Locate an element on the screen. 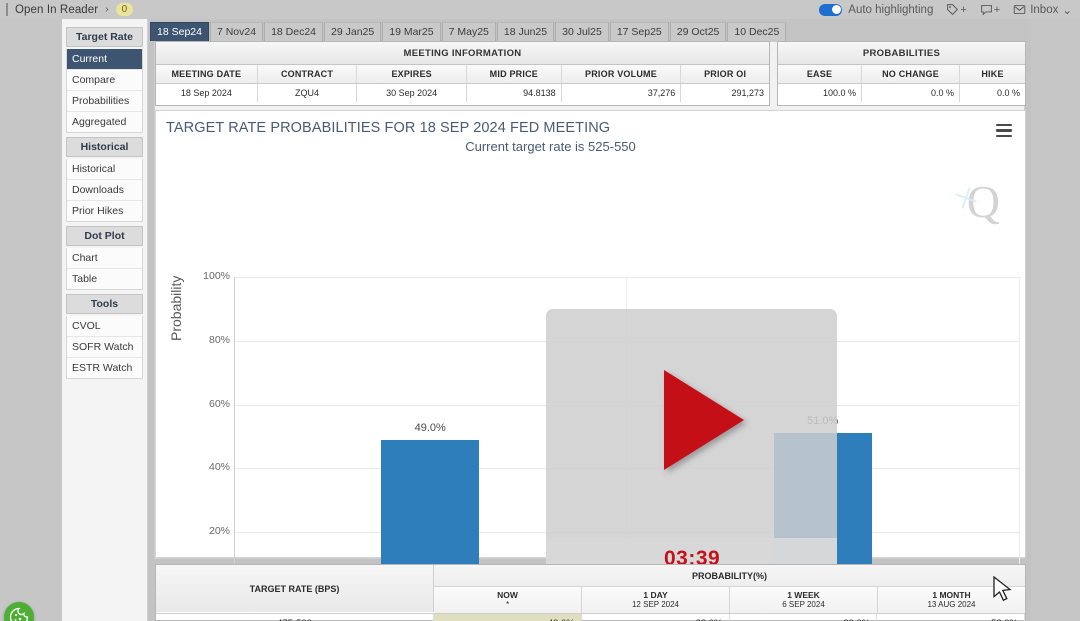 This screenshot has width=1080, height=621. tab-7-may25: 7 May25 is located at coordinates (468, 31).